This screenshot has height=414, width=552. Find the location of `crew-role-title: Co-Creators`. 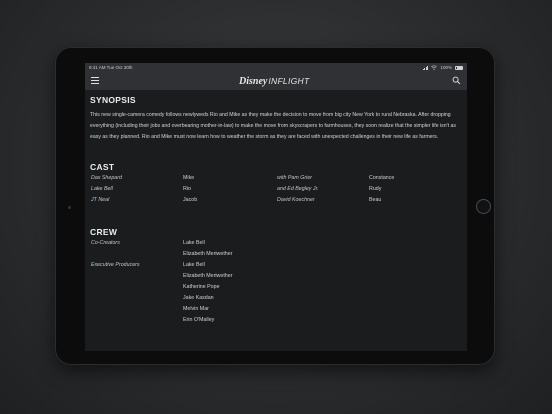

crew-role-title: Co-Creators is located at coordinates (105, 243).